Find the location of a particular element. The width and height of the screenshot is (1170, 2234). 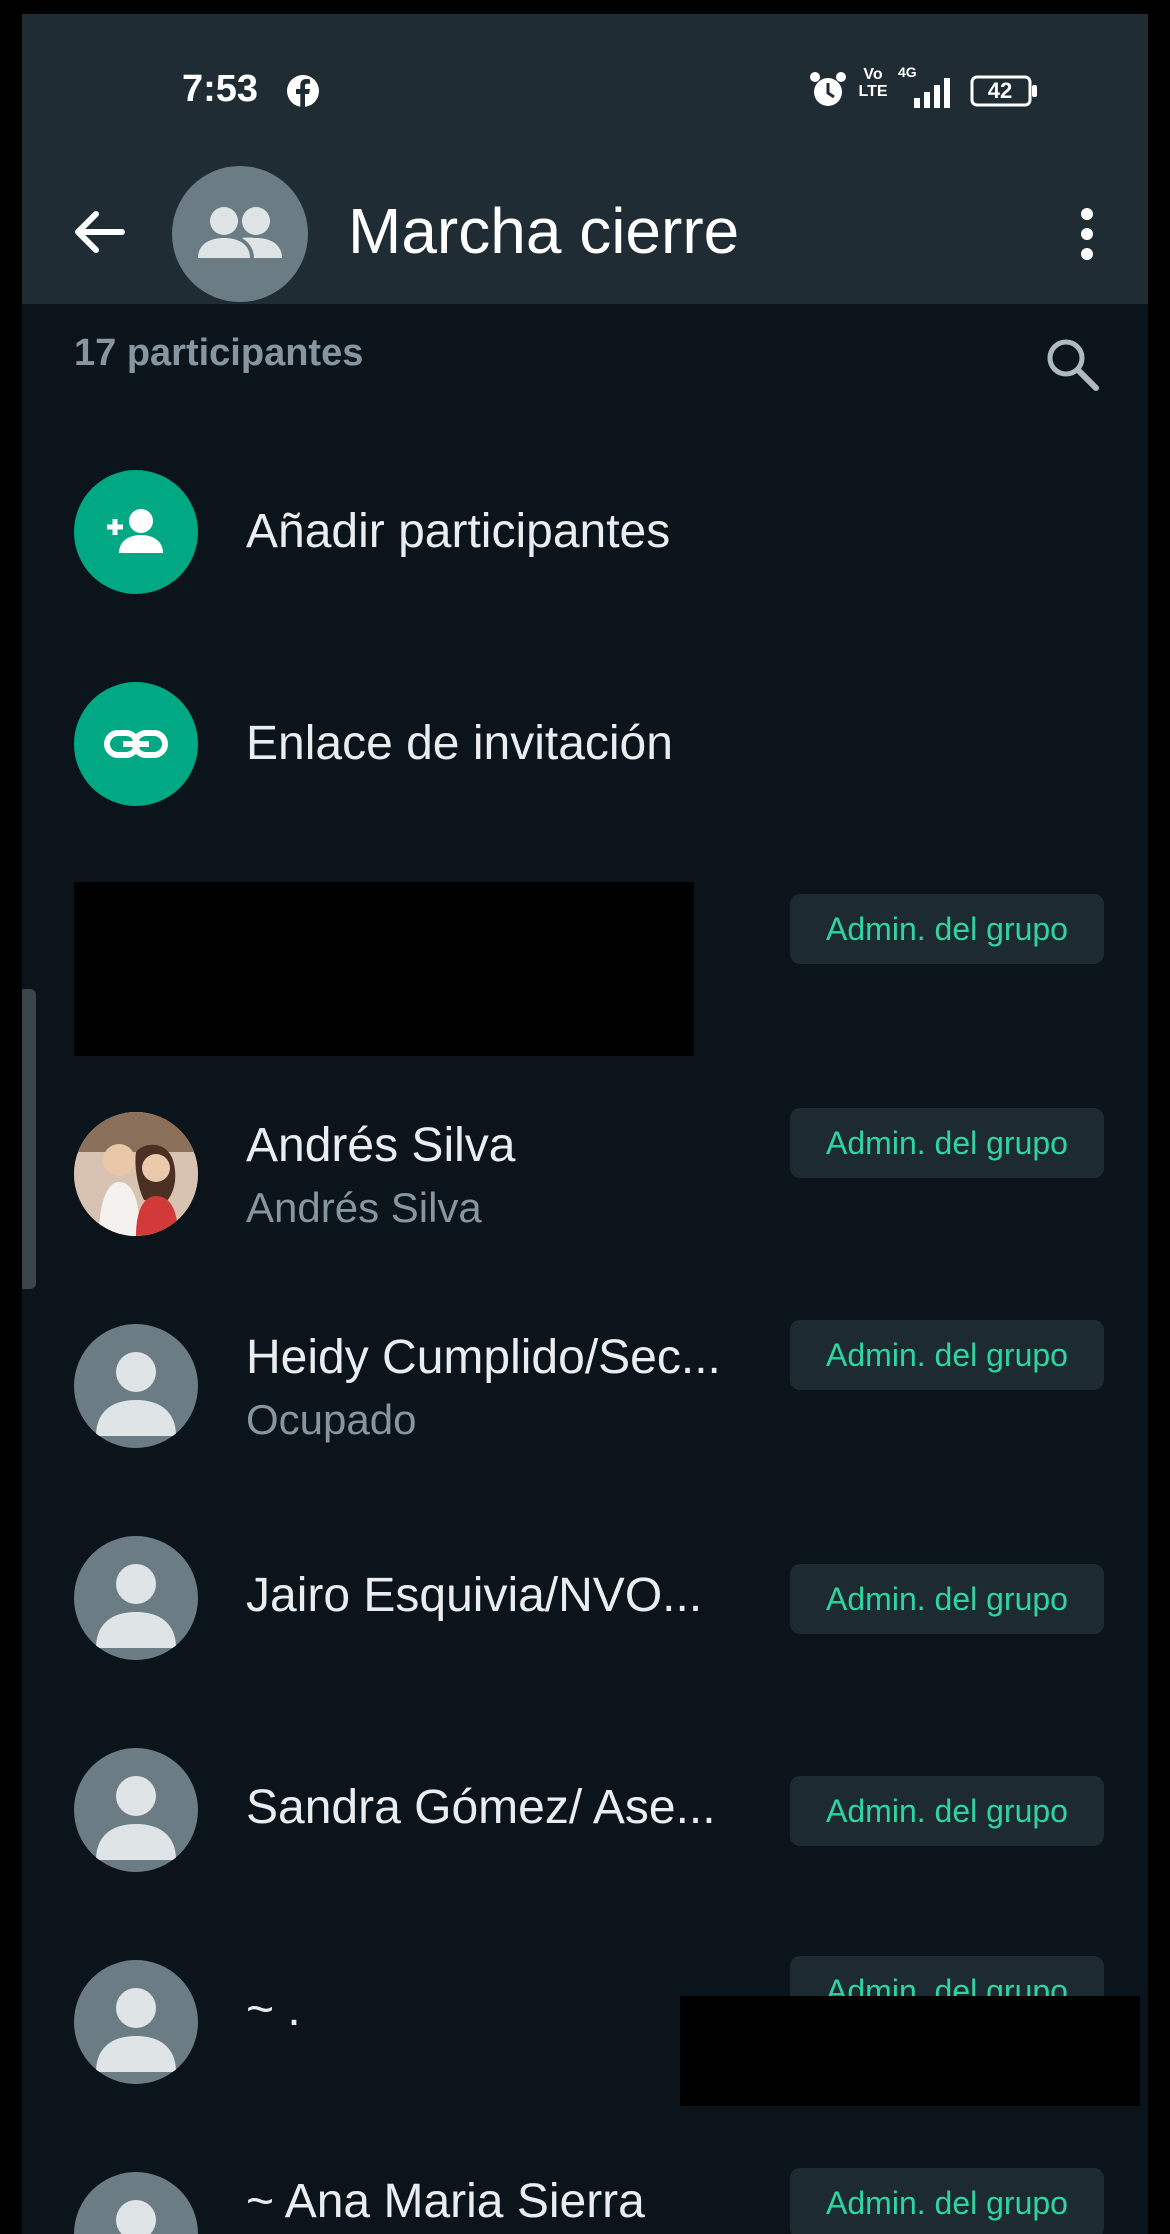

participant-row-0: Admin. del grupo is located at coordinates (585, 968).